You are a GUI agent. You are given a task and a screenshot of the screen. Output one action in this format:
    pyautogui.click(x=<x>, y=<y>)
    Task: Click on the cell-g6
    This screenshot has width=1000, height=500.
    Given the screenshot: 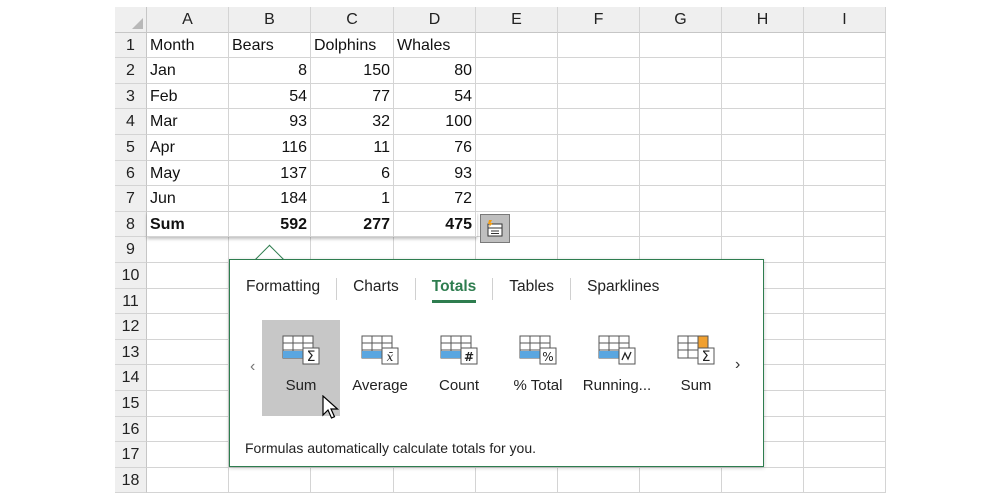 What is the action you would take?
    pyautogui.click(x=681, y=173)
    